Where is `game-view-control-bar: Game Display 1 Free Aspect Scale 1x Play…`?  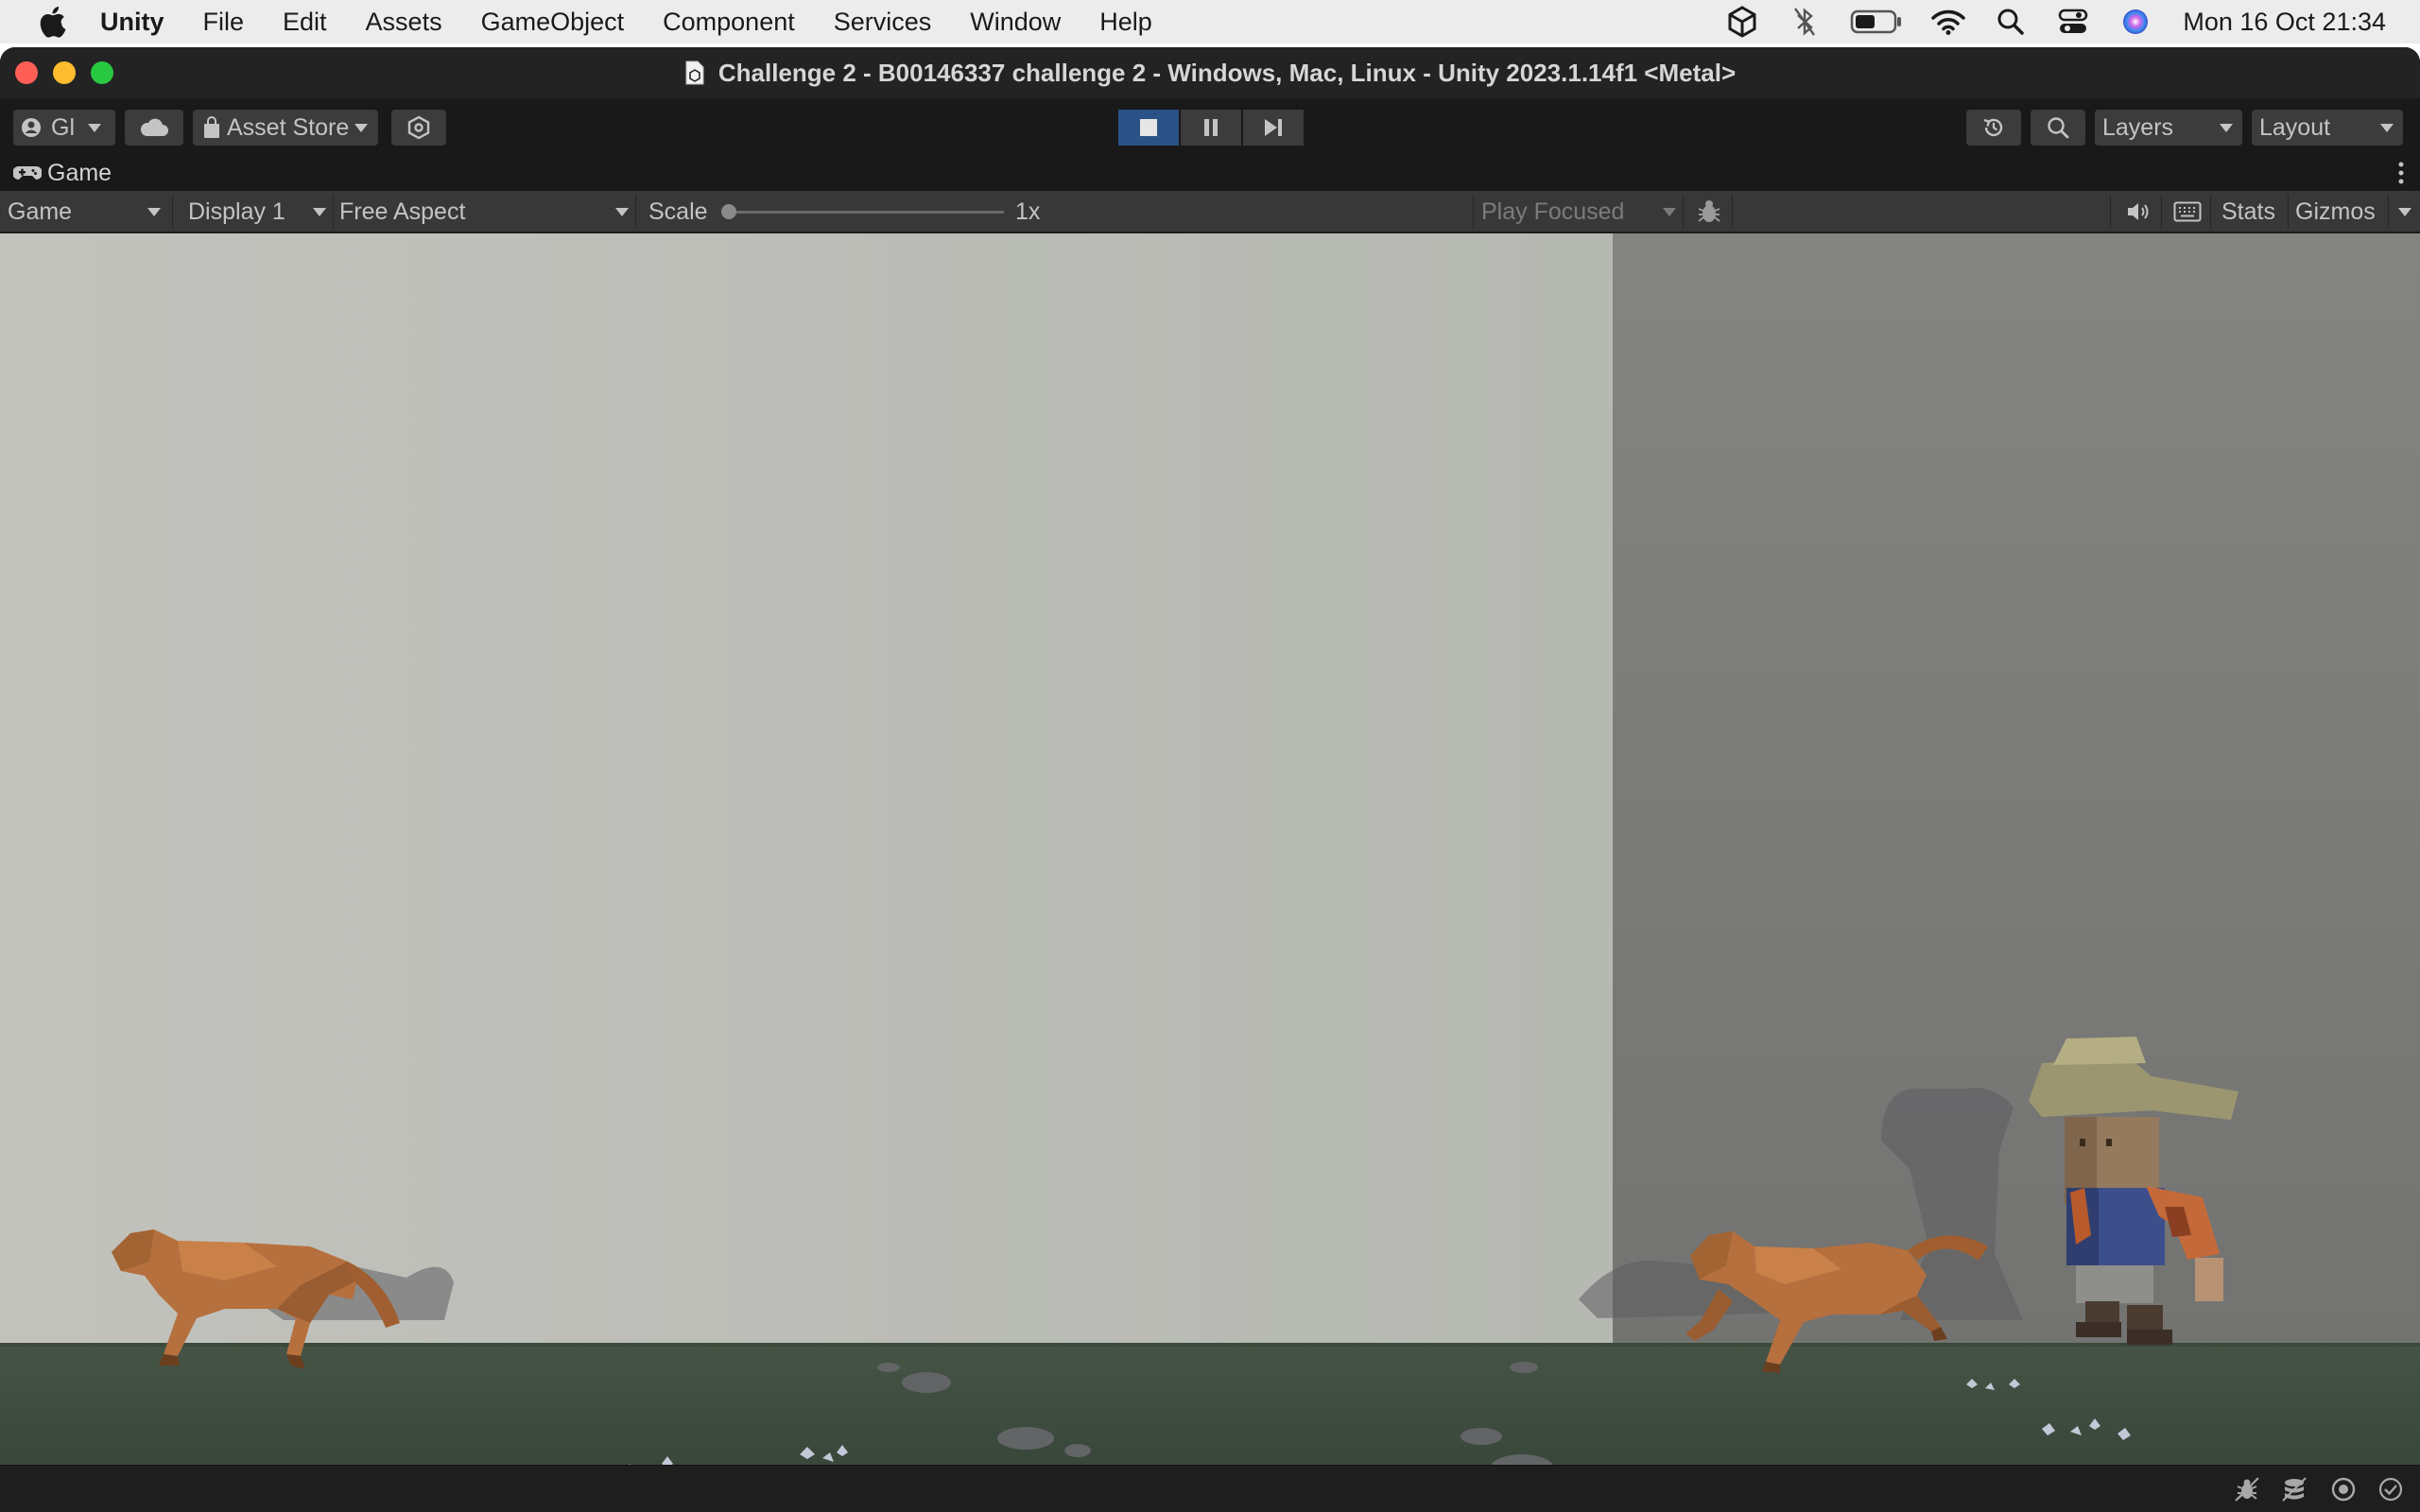 game-view-control-bar: Game Display 1 Free Aspect Scale 1x Play… is located at coordinates (1210, 211).